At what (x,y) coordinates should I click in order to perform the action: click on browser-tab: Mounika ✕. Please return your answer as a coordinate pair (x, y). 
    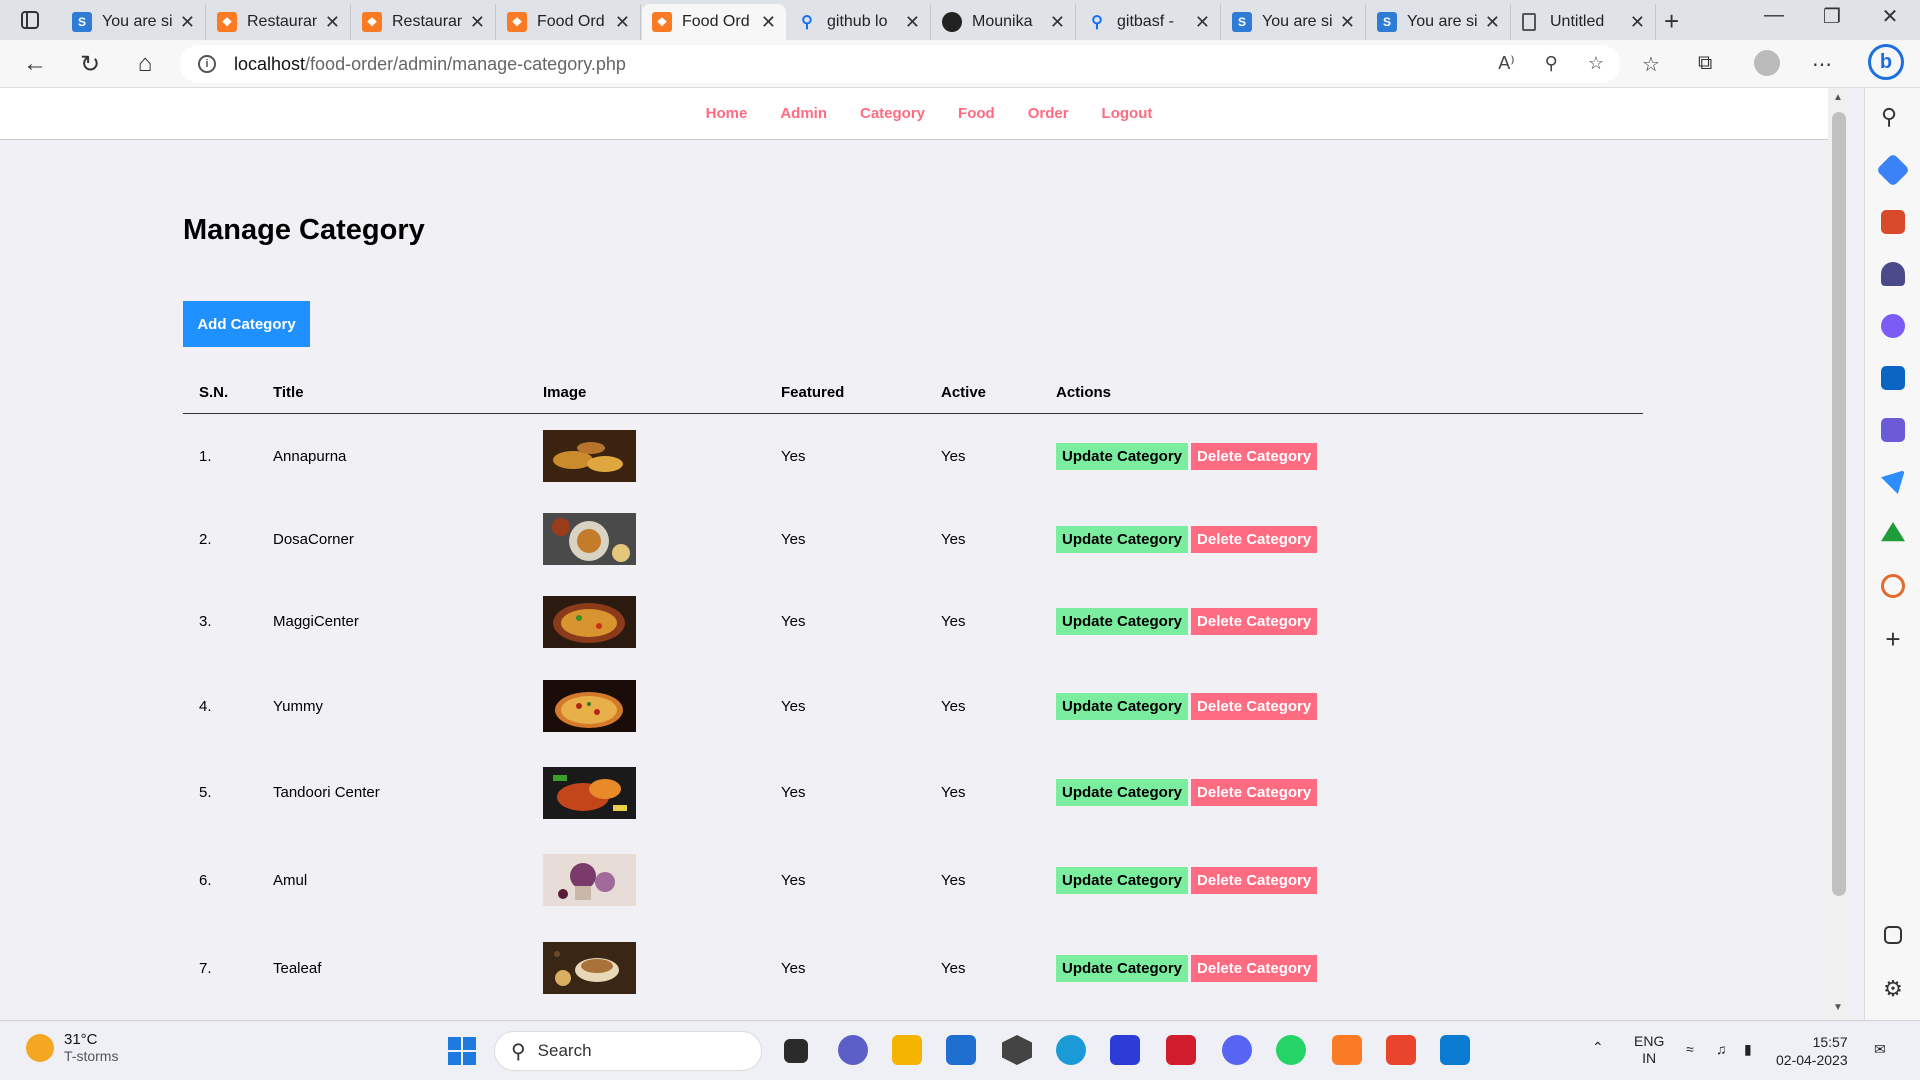
    Looking at the image, I should click on (1004, 22).